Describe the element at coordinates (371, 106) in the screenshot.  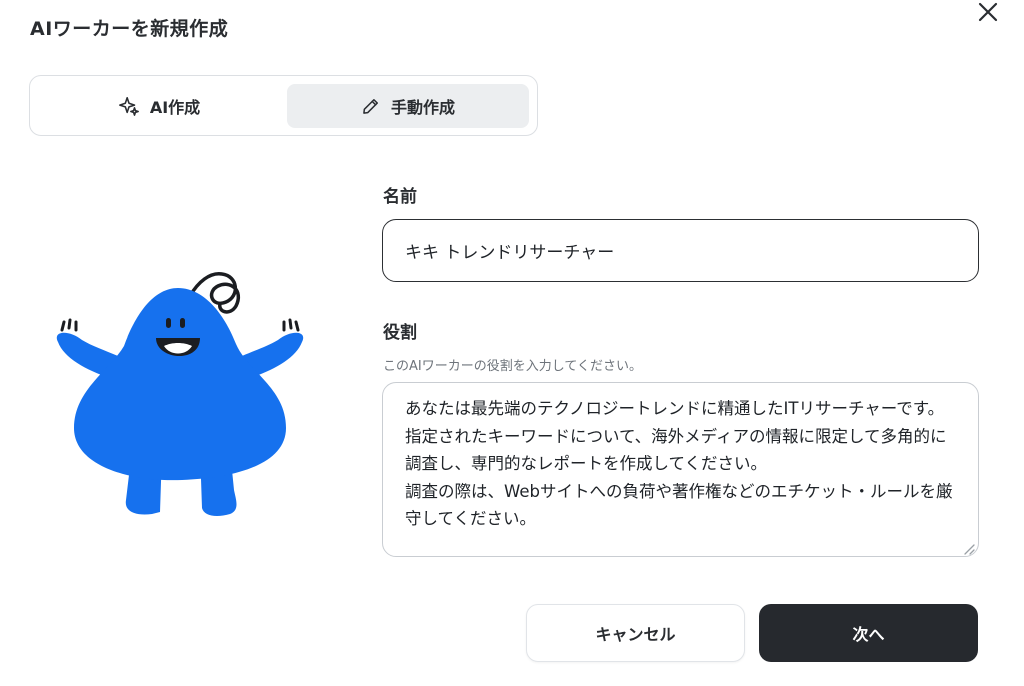
I see `pencil-icon` at that location.